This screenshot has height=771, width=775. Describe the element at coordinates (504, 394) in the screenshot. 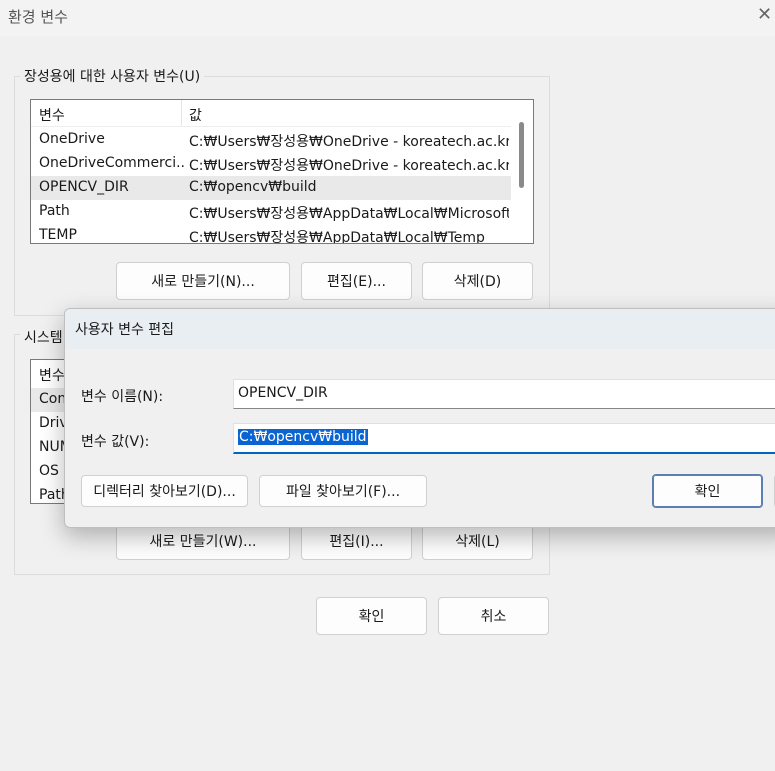

I see `variable-name-input: OPENCV_DIR` at that location.